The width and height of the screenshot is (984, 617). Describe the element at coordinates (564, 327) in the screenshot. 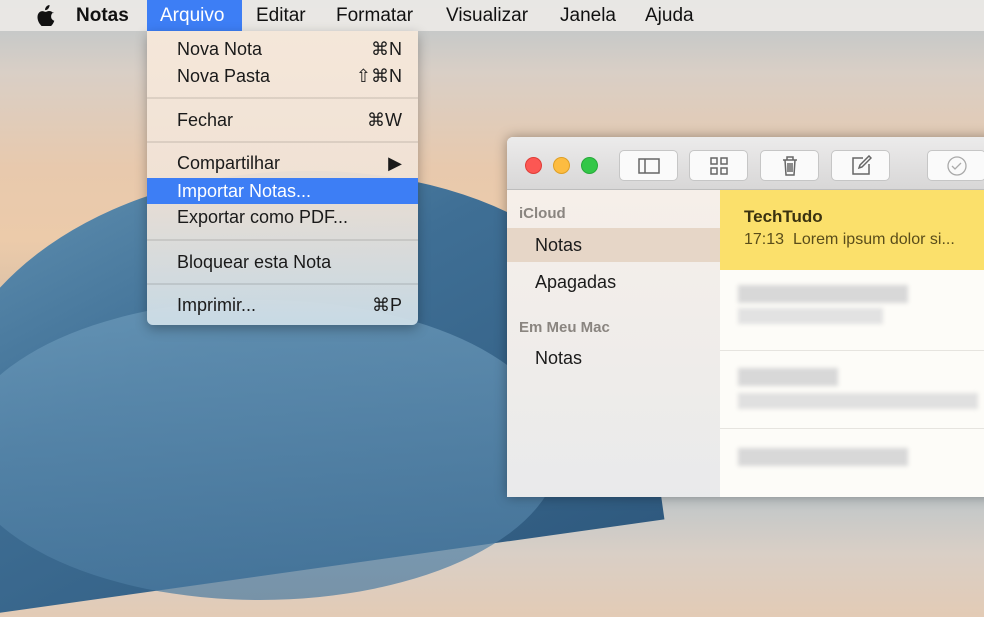

I see `section-header-em-meu-mac: Em Meu Mac` at that location.